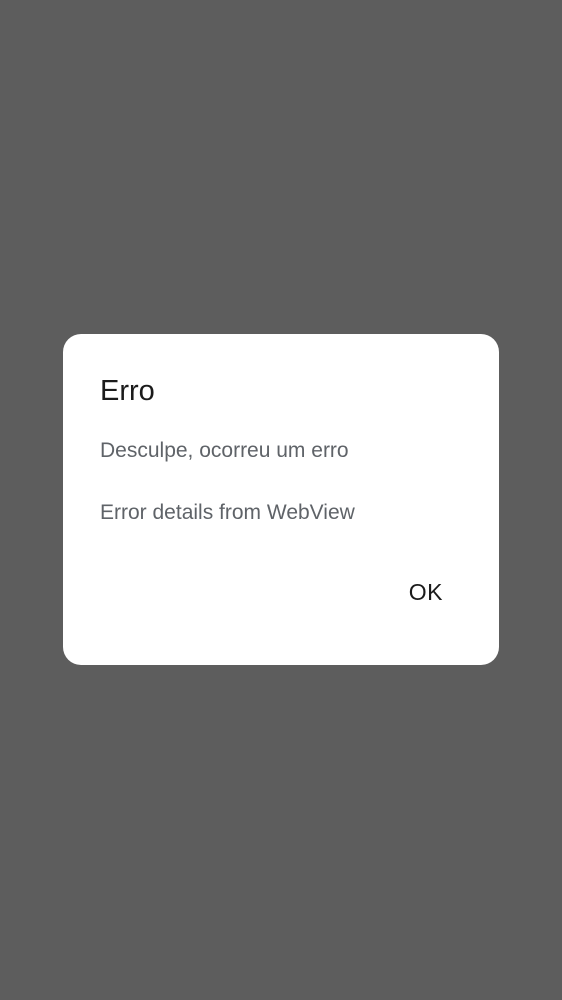 The image size is (562, 1000). What do you see at coordinates (224, 450) in the screenshot?
I see `dialog-message: Desculpe, ocorreu um erro` at bounding box center [224, 450].